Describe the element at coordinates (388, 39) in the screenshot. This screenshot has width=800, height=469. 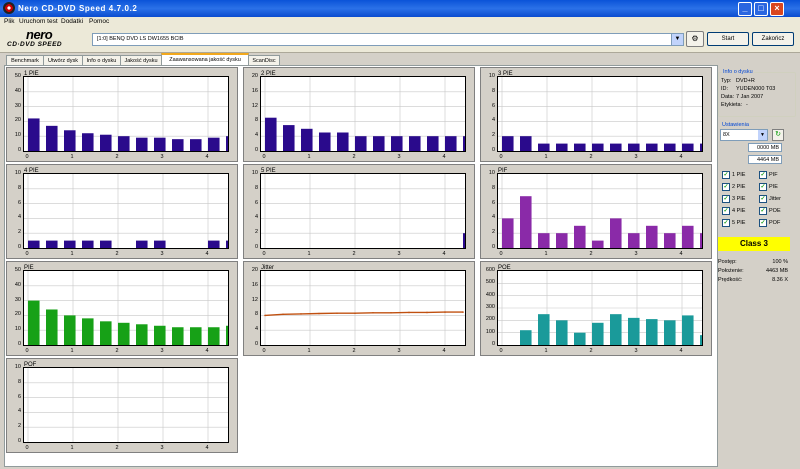
I see `drive-select: [1:0] BENQ DVD LS DW1655 BCIB ▼` at that location.